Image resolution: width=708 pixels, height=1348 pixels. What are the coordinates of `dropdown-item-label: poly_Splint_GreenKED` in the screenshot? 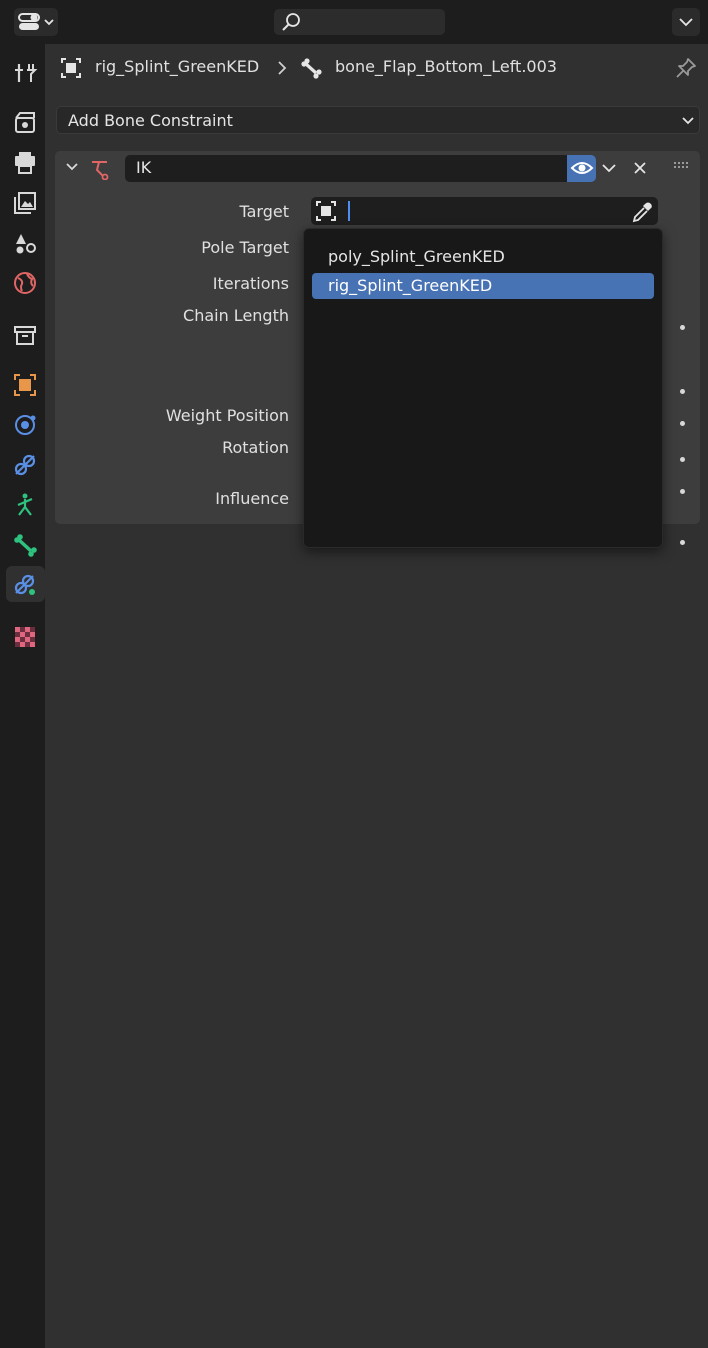 It's located at (416, 256).